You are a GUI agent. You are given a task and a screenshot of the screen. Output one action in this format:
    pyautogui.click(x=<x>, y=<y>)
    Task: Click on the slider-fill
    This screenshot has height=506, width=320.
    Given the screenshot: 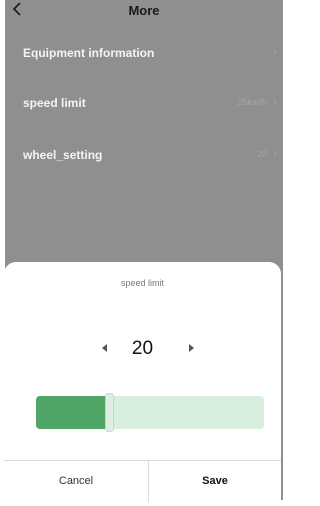 What is the action you would take?
    pyautogui.click(x=71, y=412)
    